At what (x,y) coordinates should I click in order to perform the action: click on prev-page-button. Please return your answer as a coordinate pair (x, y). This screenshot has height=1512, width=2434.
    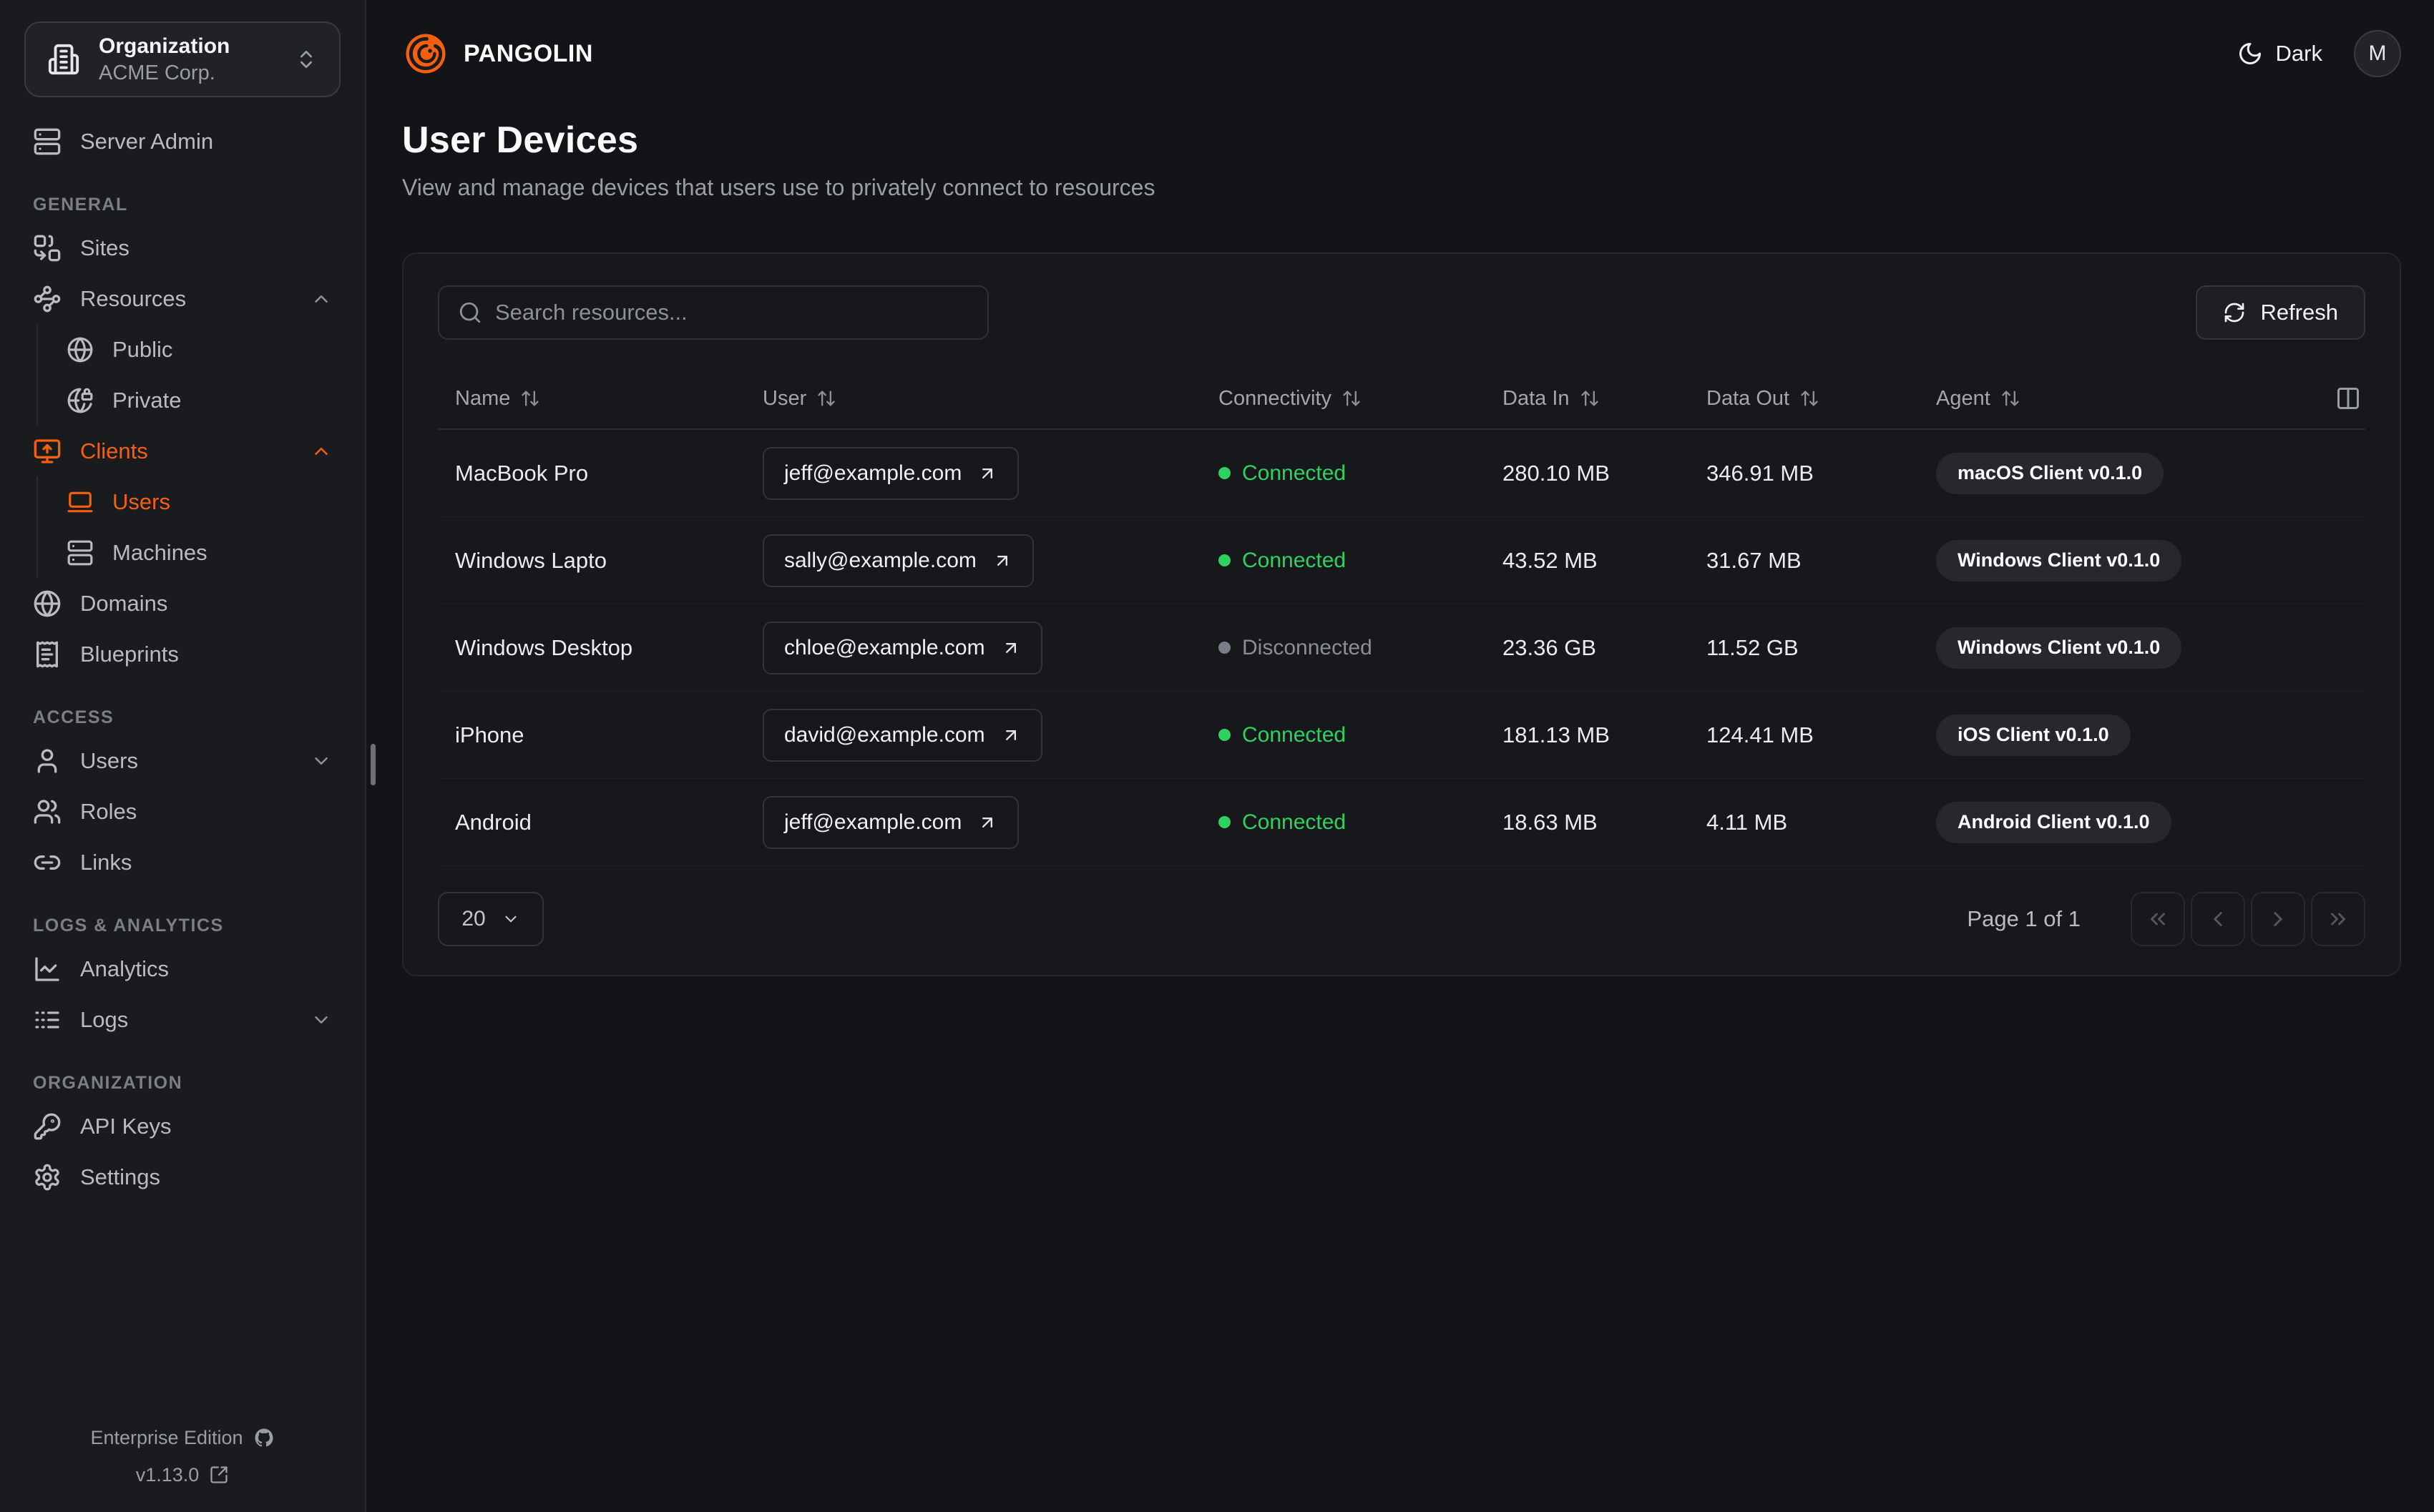
    Looking at the image, I should click on (2218, 919).